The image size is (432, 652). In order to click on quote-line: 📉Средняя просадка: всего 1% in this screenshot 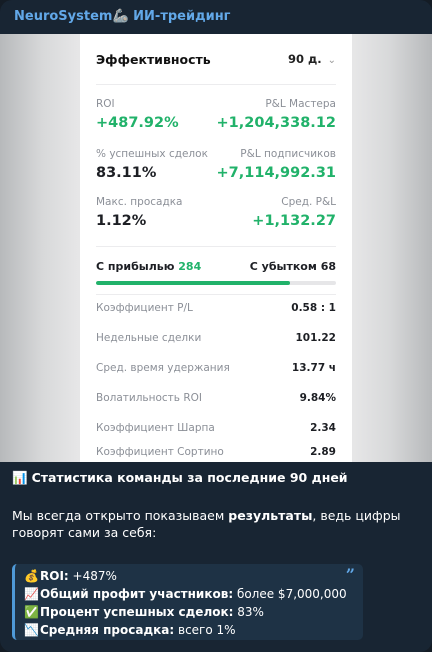, I will do `click(189, 630)`.